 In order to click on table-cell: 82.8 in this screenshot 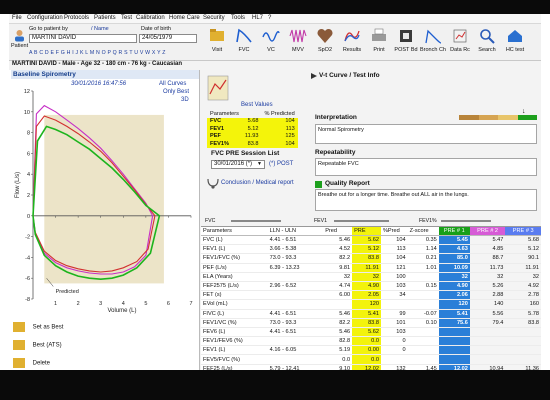, I will do `click(338, 341)`.